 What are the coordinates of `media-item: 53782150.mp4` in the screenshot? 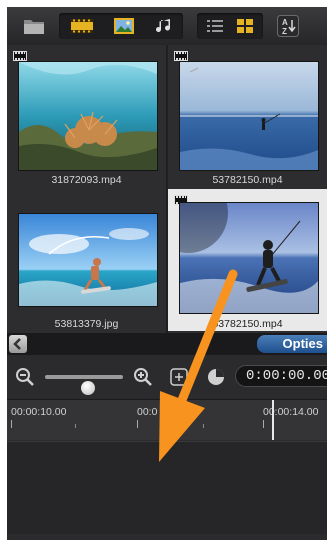 It's located at (247, 117).